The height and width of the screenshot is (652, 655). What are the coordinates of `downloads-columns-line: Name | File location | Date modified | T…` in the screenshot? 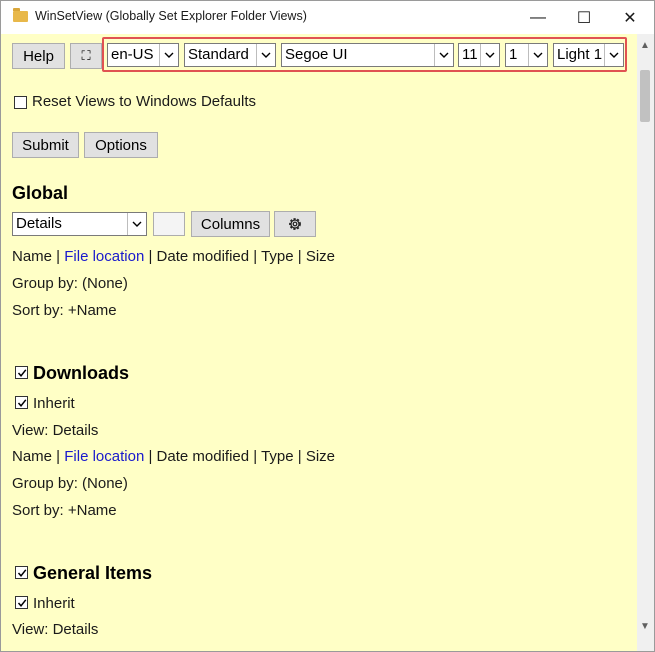 It's located at (173, 456).